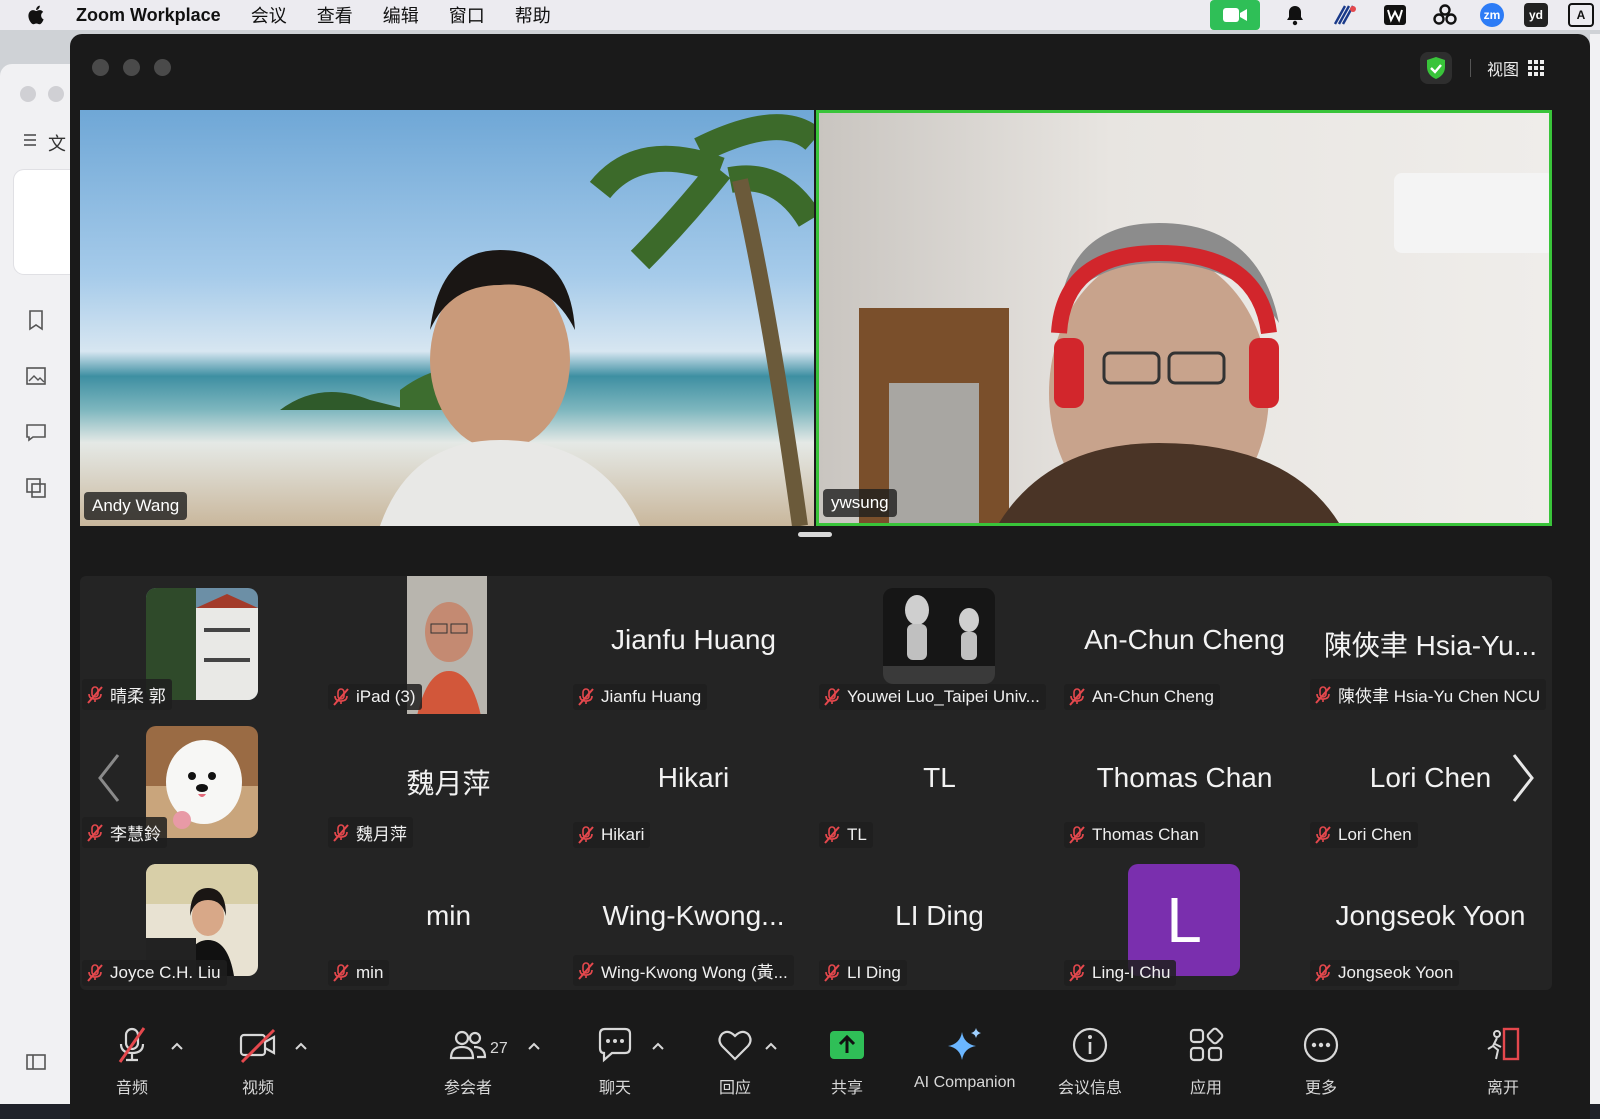 The image size is (1600, 1119). Describe the element at coordinates (658, 1046) in the screenshot. I see `chat-options-caret-icon` at that location.